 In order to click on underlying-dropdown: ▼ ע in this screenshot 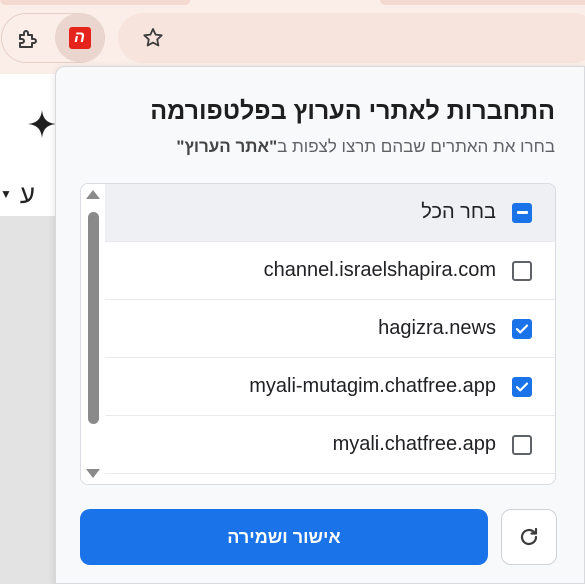, I will do `click(28, 194)`.